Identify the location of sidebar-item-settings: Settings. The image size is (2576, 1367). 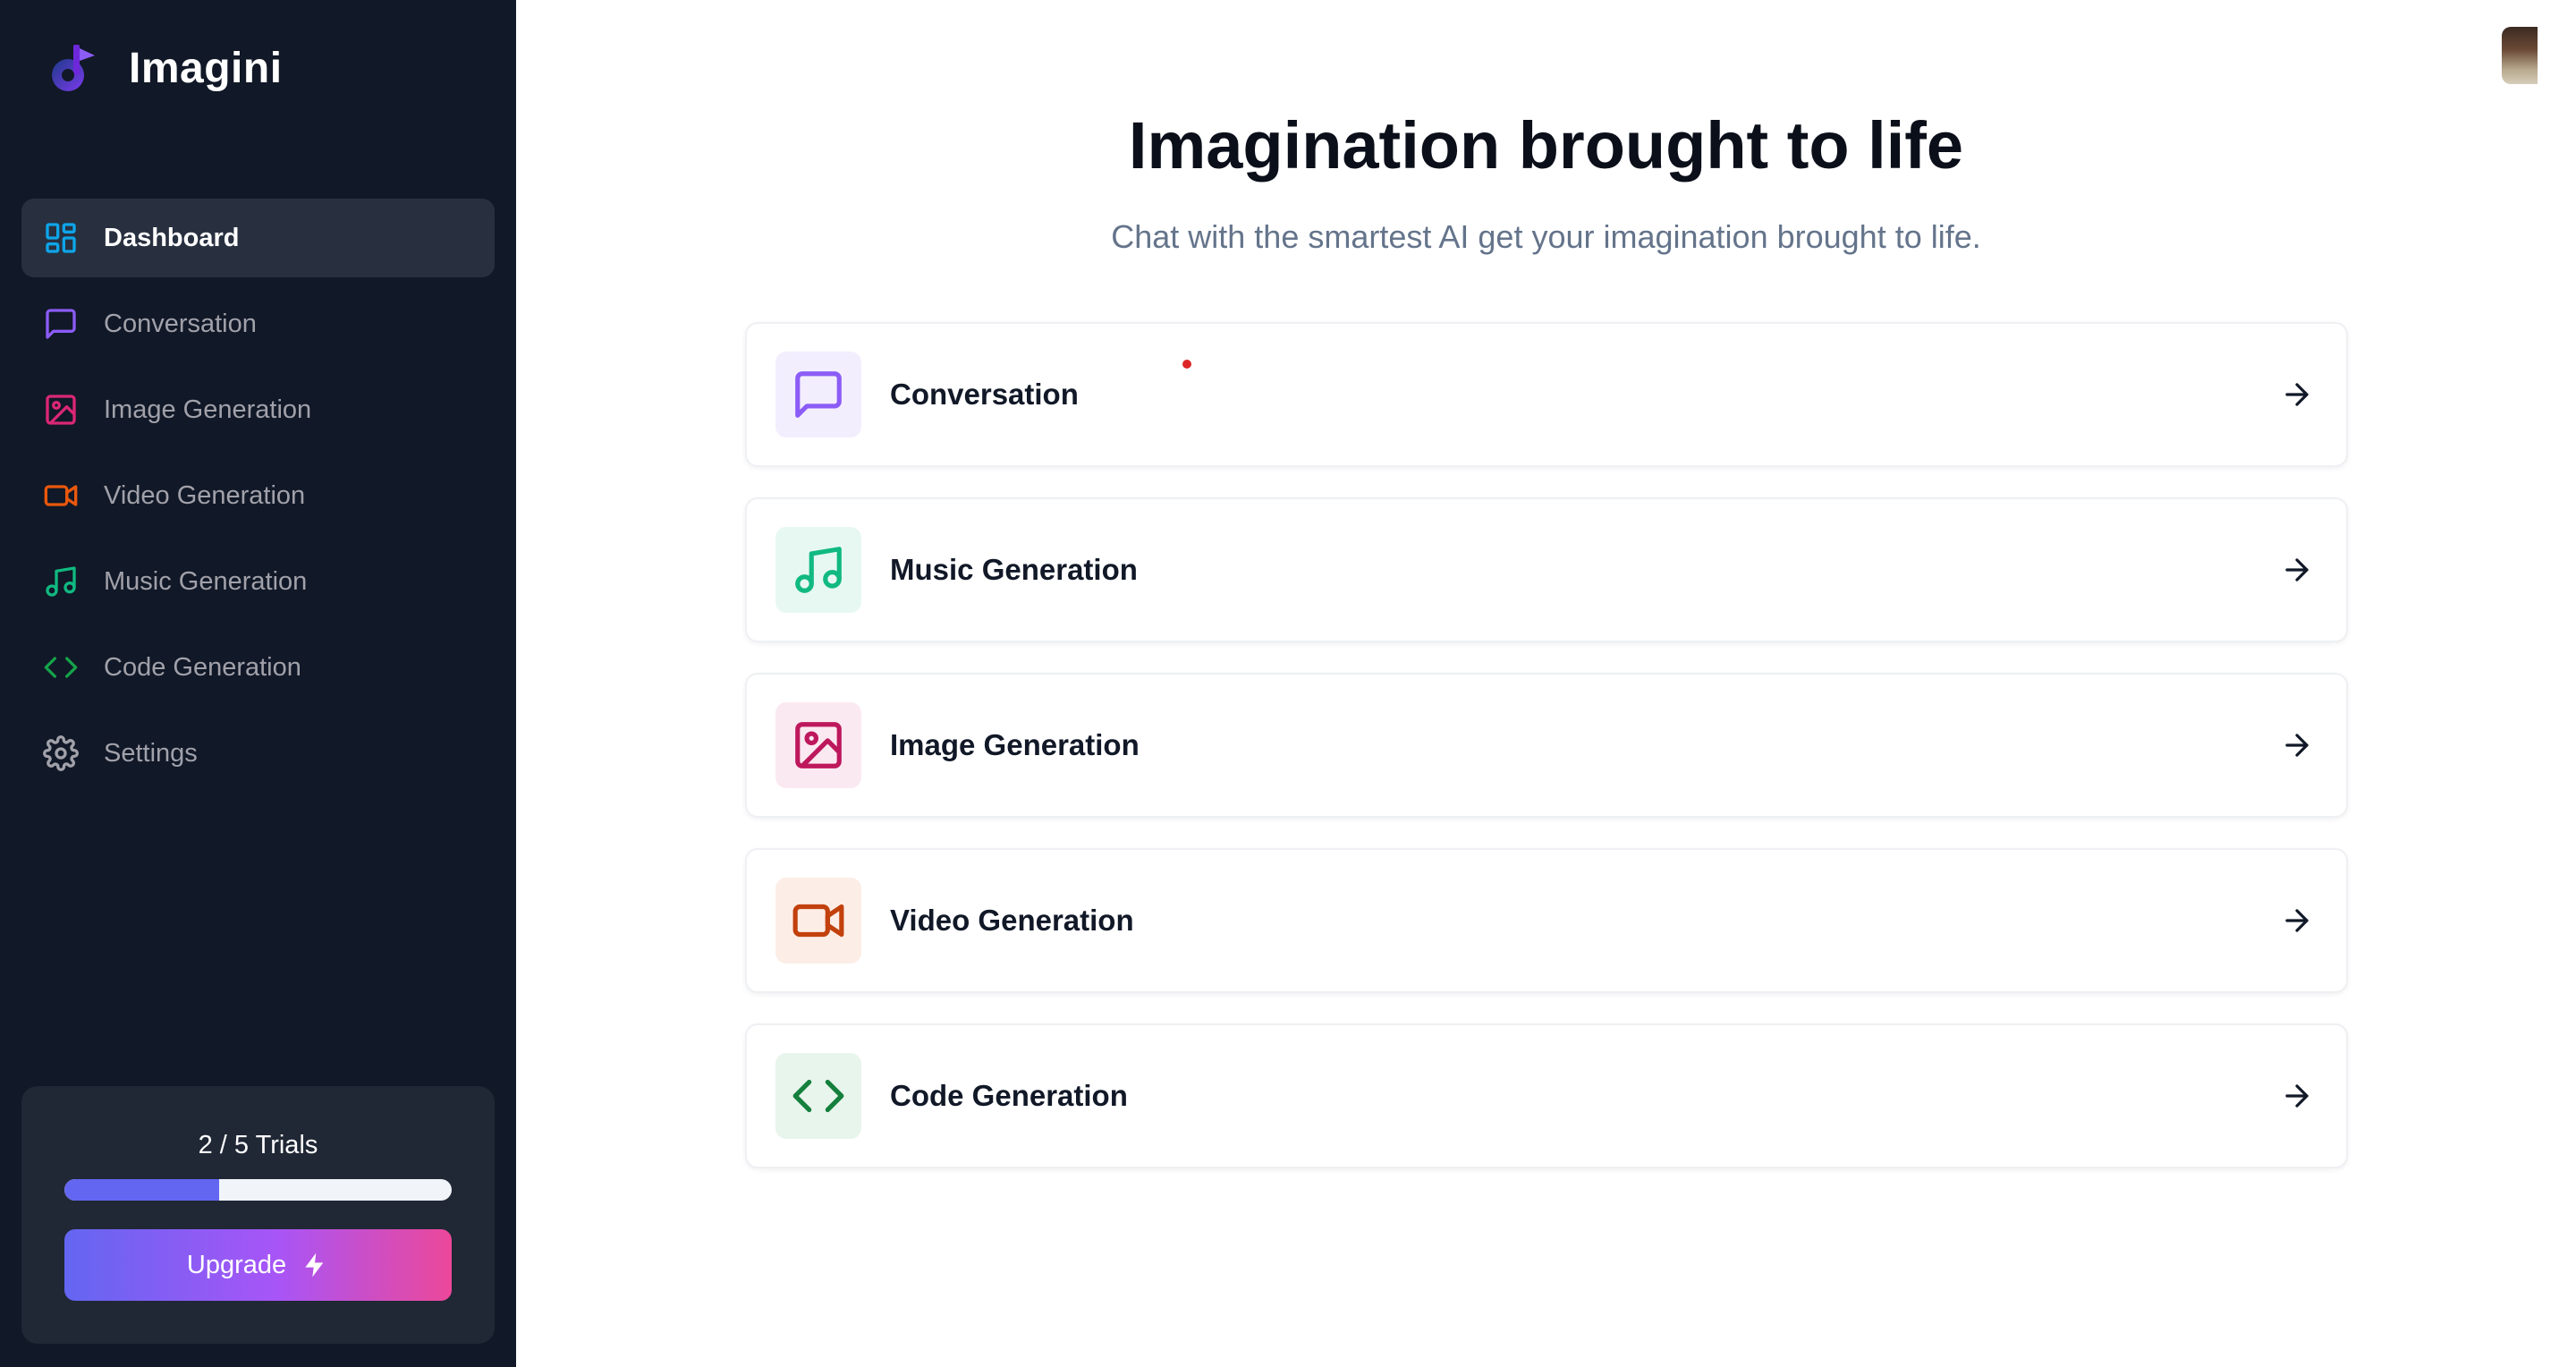
(258, 753).